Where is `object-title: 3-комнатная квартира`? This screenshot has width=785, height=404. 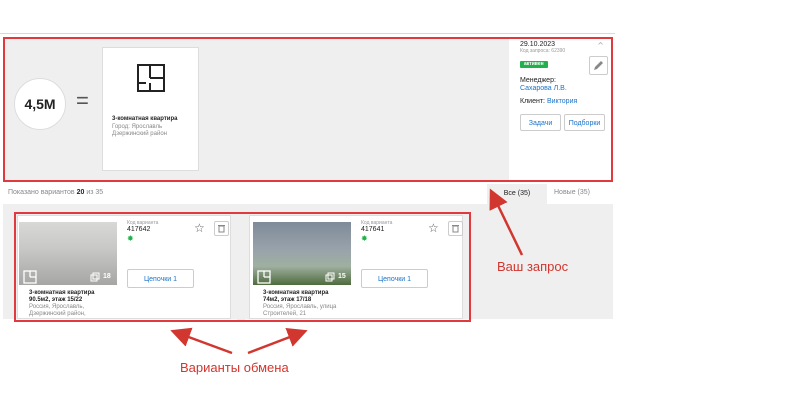 object-title: 3-комнатная квартира is located at coordinates (145, 119).